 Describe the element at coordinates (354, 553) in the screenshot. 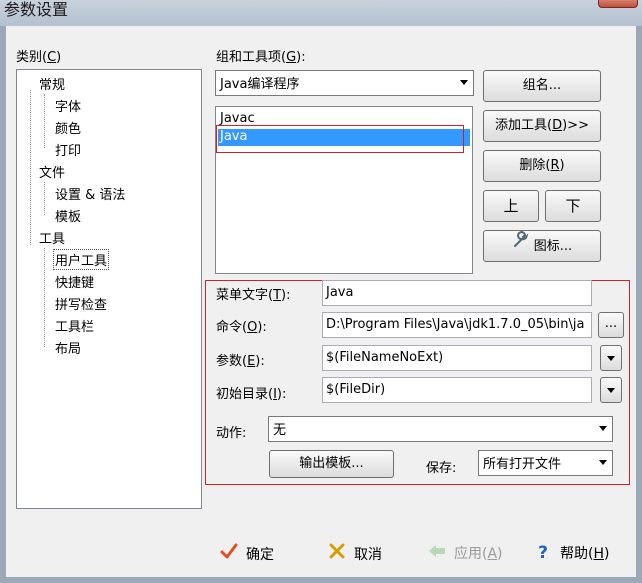

I see `cancel-button: 取消` at that location.